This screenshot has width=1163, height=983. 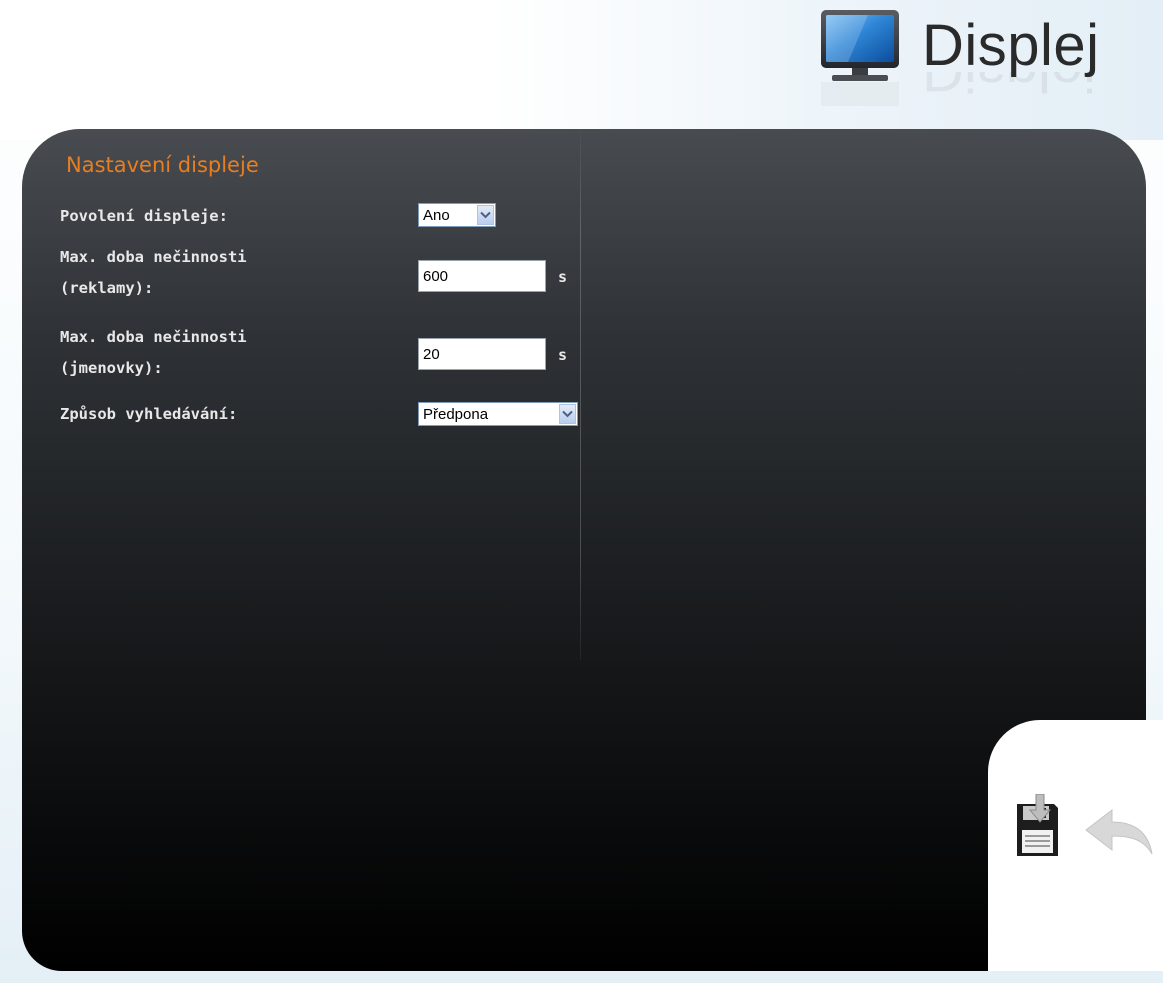 What do you see at coordinates (498, 414) in the screenshot?
I see `search-mode-select: Předpona` at bounding box center [498, 414].